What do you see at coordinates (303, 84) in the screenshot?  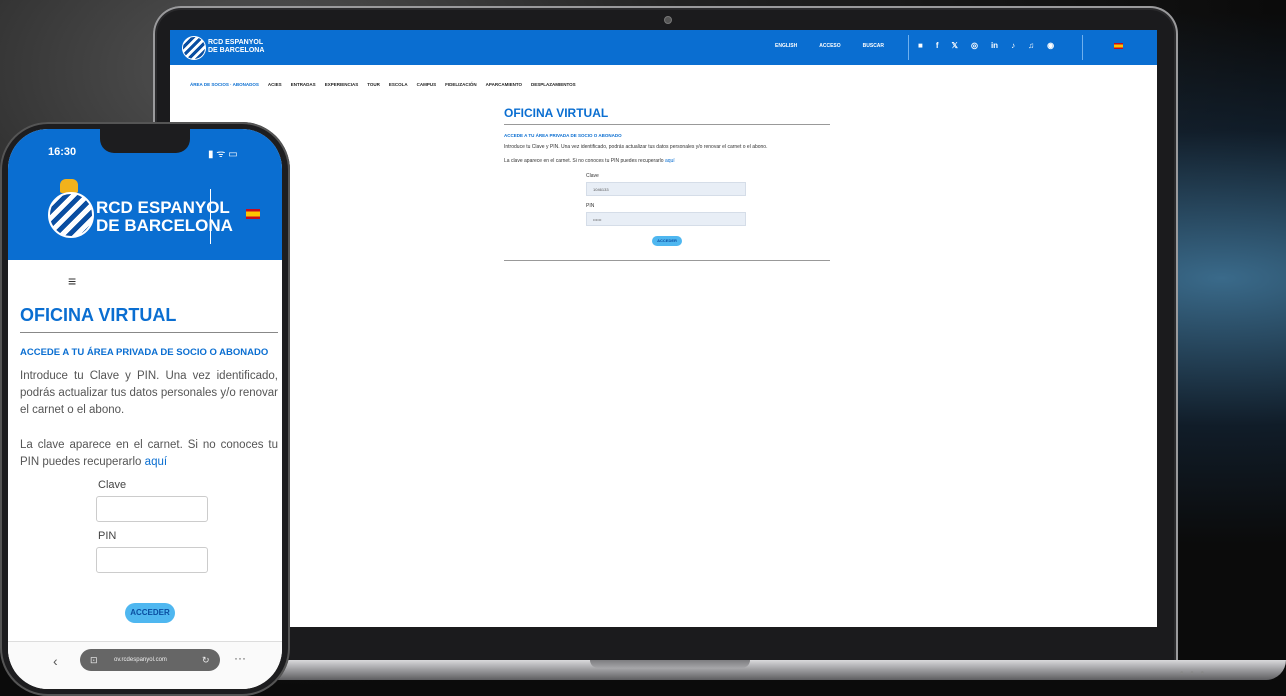 I see `nav-item-entradas: ENTRADAS` at bounding box center [303, 84].